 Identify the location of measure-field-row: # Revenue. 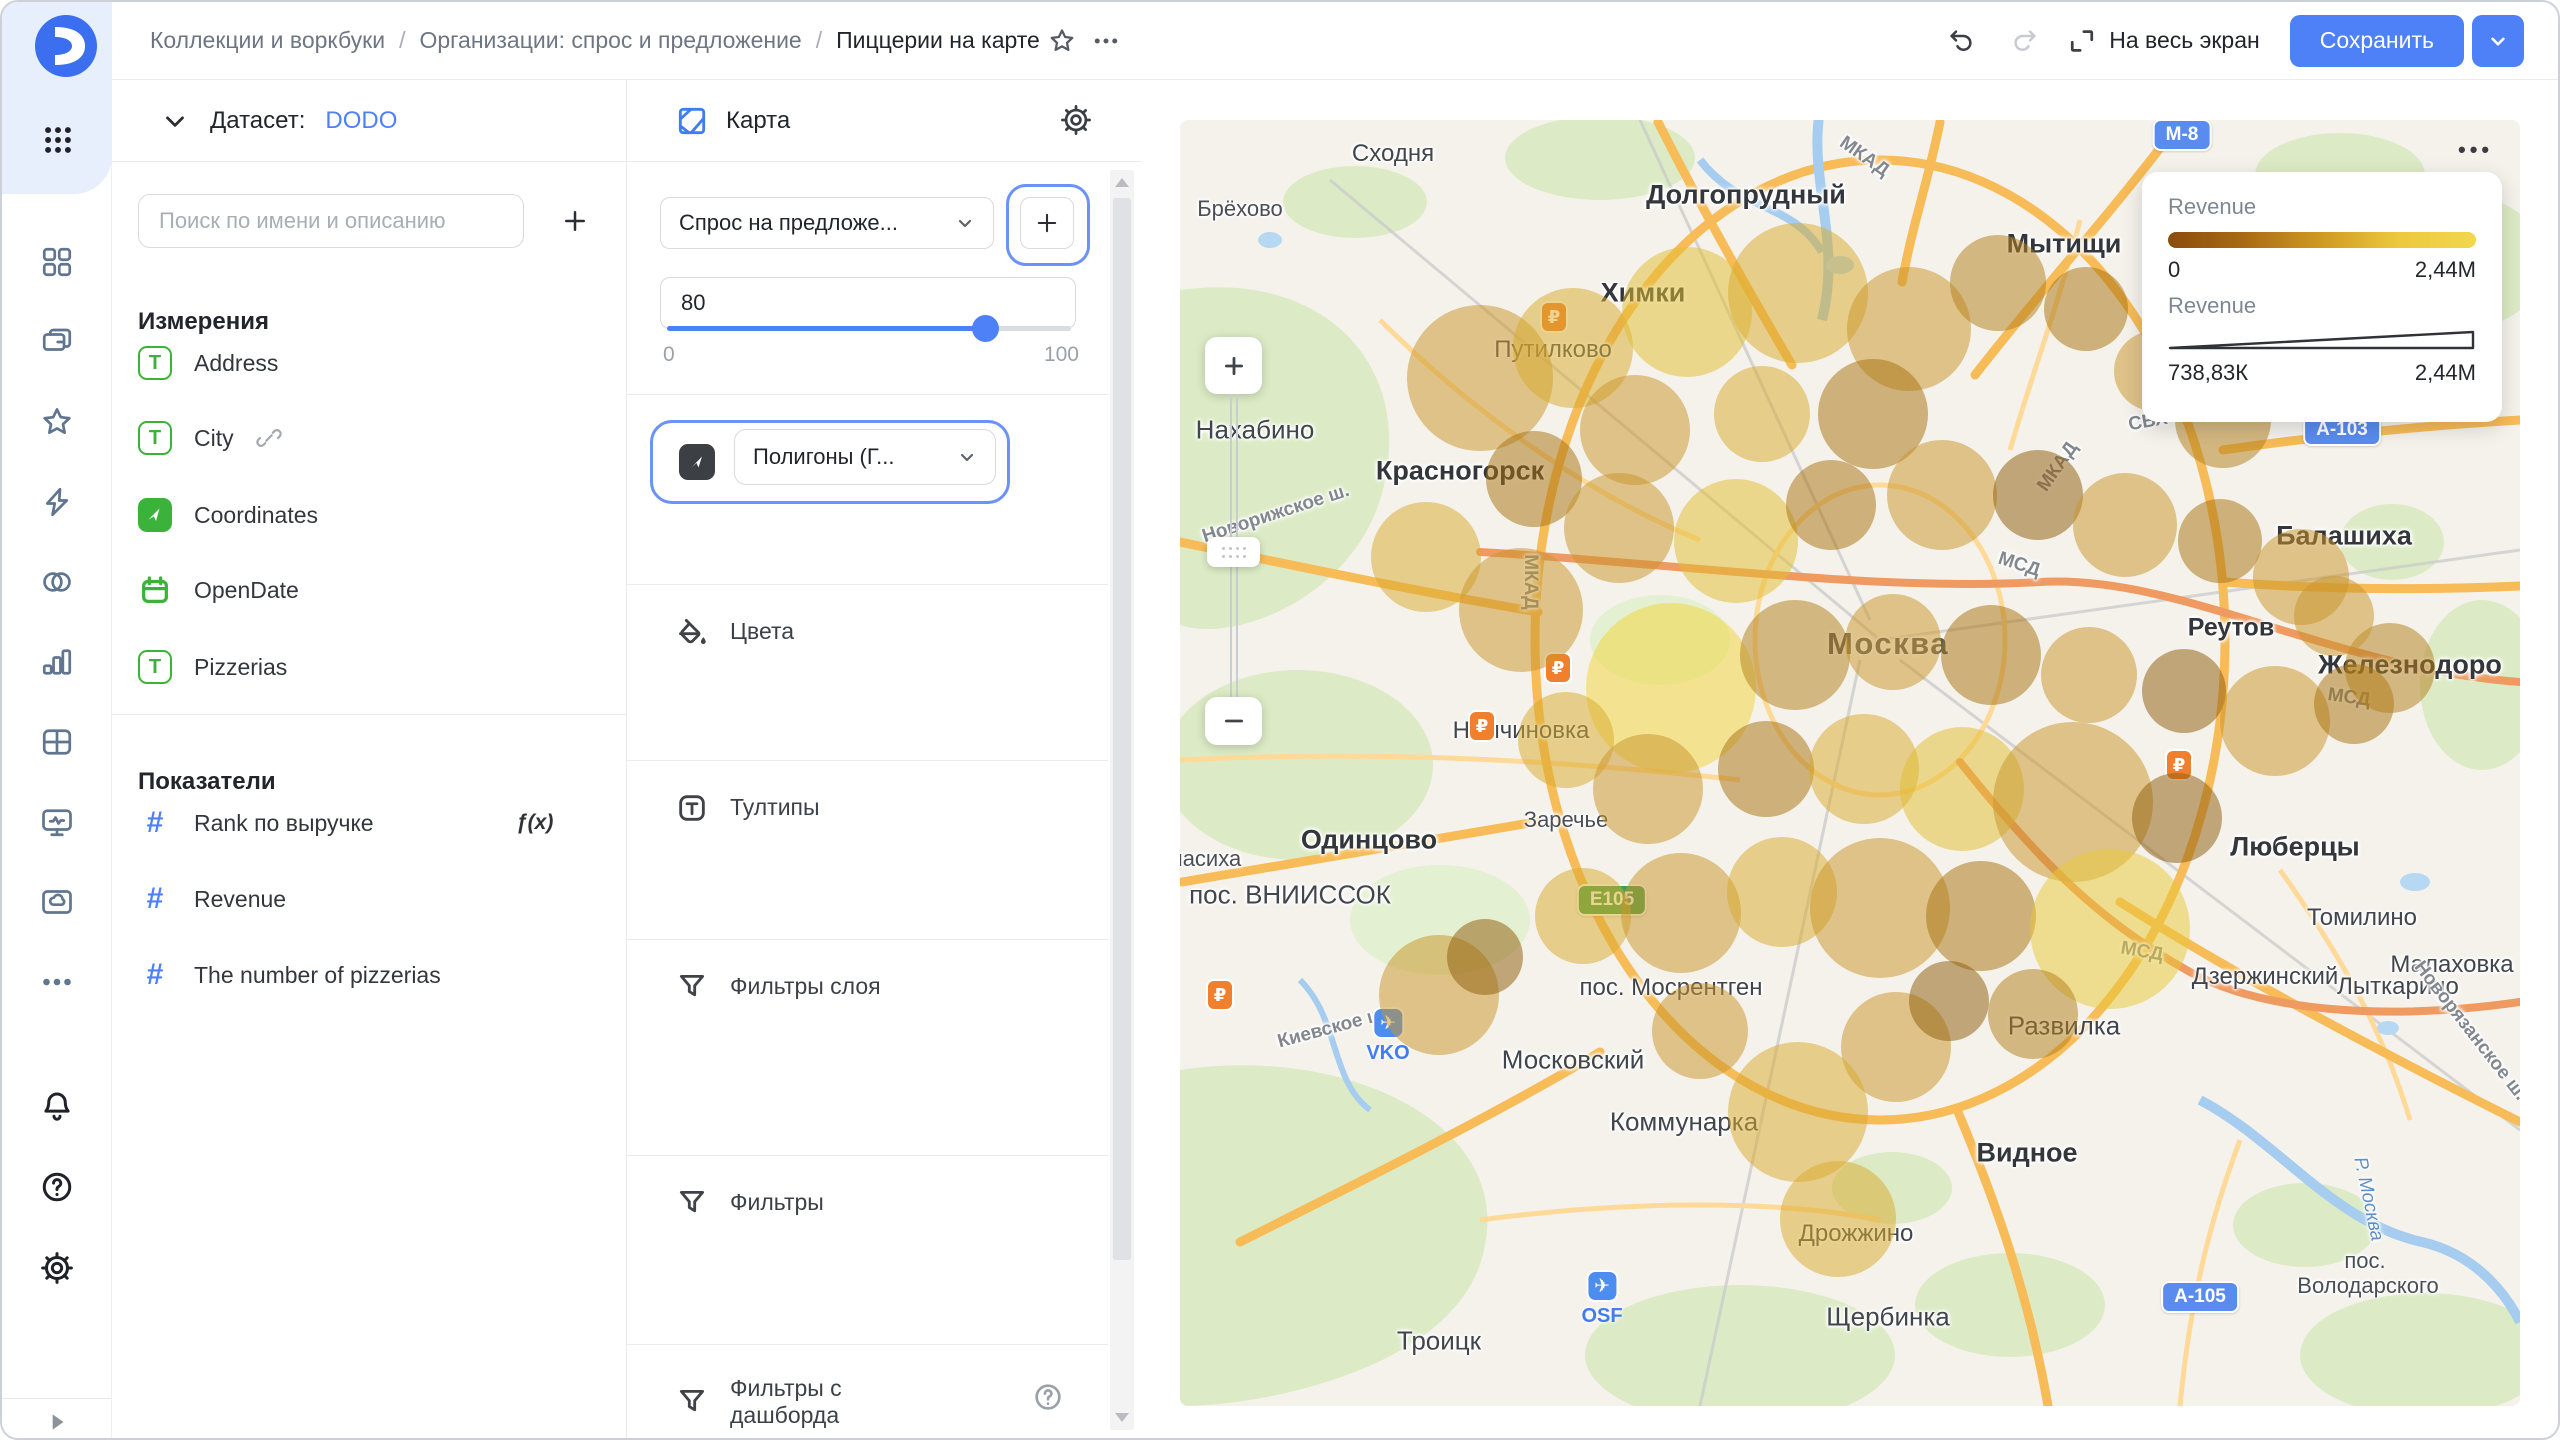
(369, 899).